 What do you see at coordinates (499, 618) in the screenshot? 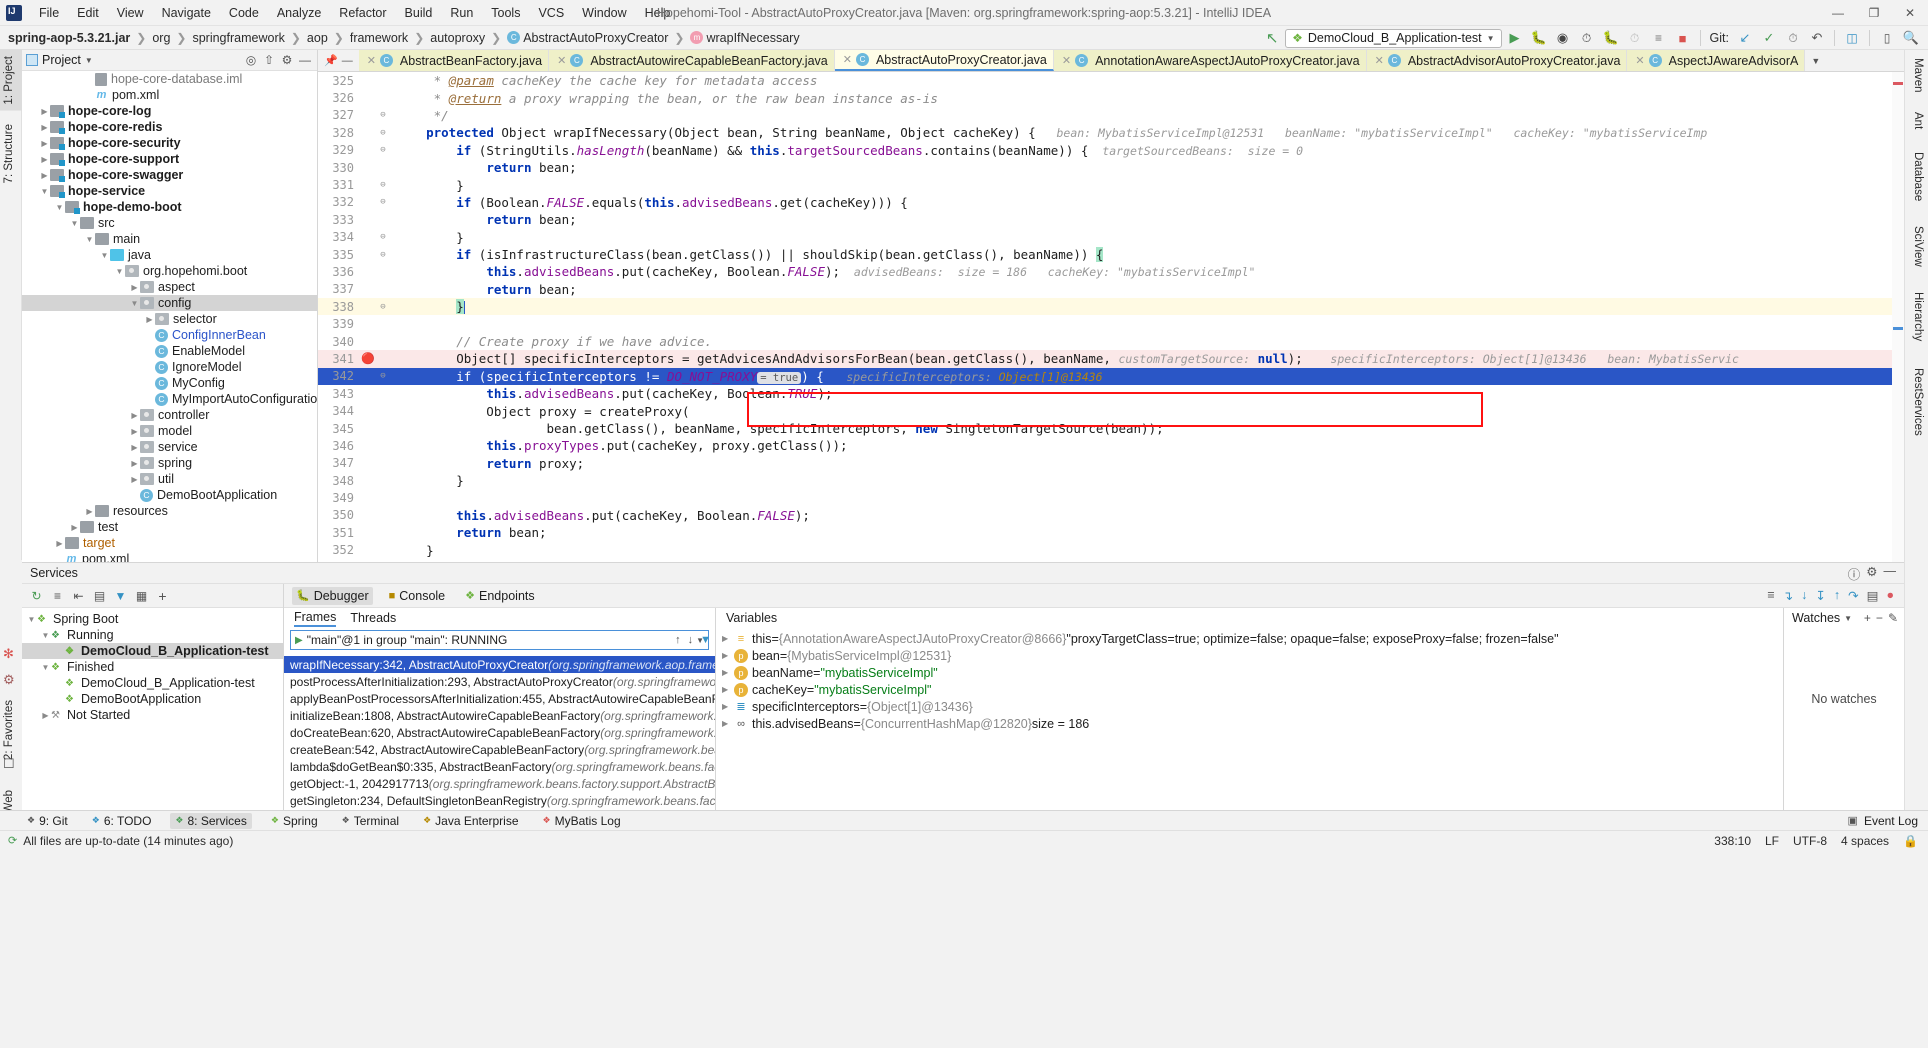
I see `frames-tab-bar: Frames Threads` at bounding box center [499, 618].